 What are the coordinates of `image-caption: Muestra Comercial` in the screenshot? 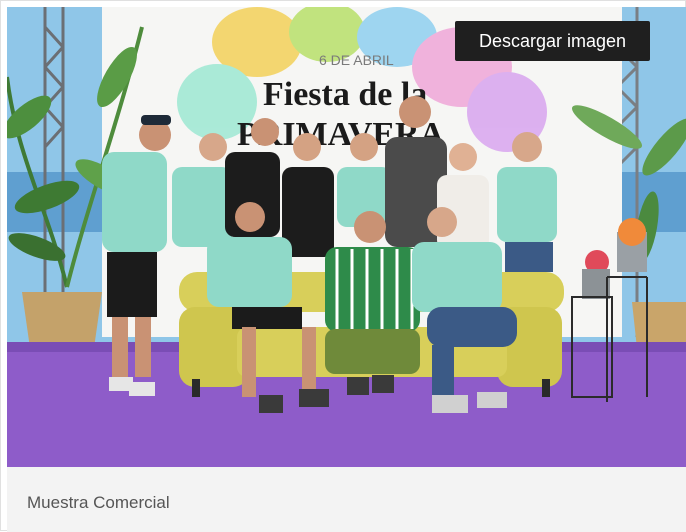 It's located at (98, 502).